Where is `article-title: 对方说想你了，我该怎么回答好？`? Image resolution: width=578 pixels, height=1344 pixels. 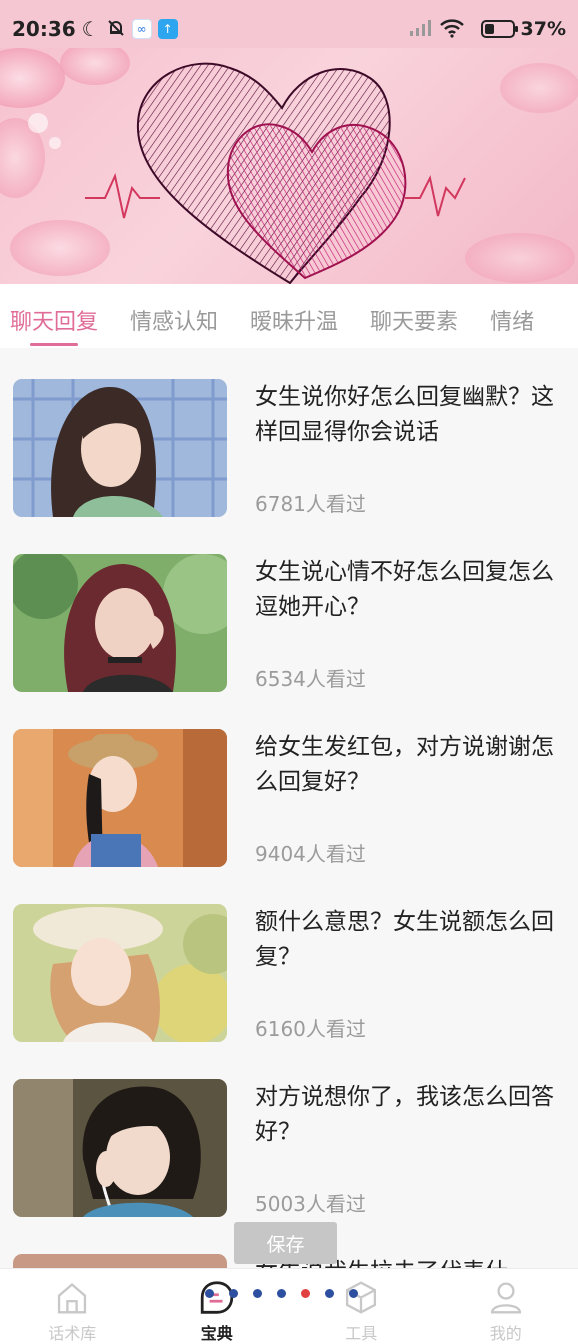 article-title: 对方说想你了，我该怎么回答好？ is located at coordinates (404, 1114).